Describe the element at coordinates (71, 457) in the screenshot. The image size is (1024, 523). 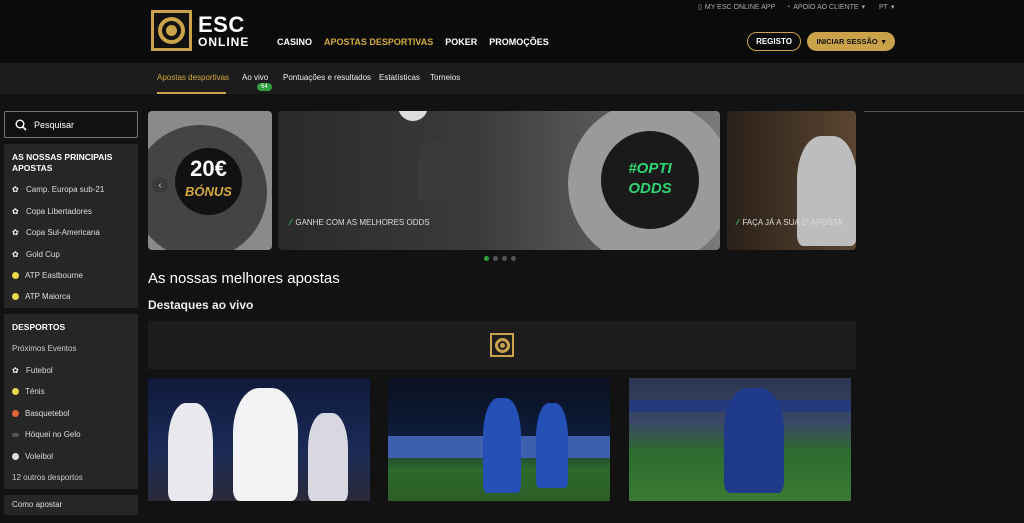
I see `sport-item: Voleibol` at that location.